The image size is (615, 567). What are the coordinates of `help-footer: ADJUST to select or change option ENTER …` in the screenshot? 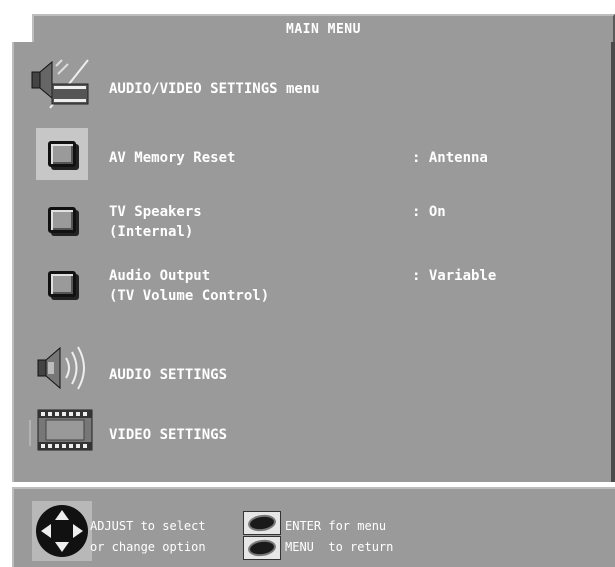 It's located at (313, 527).